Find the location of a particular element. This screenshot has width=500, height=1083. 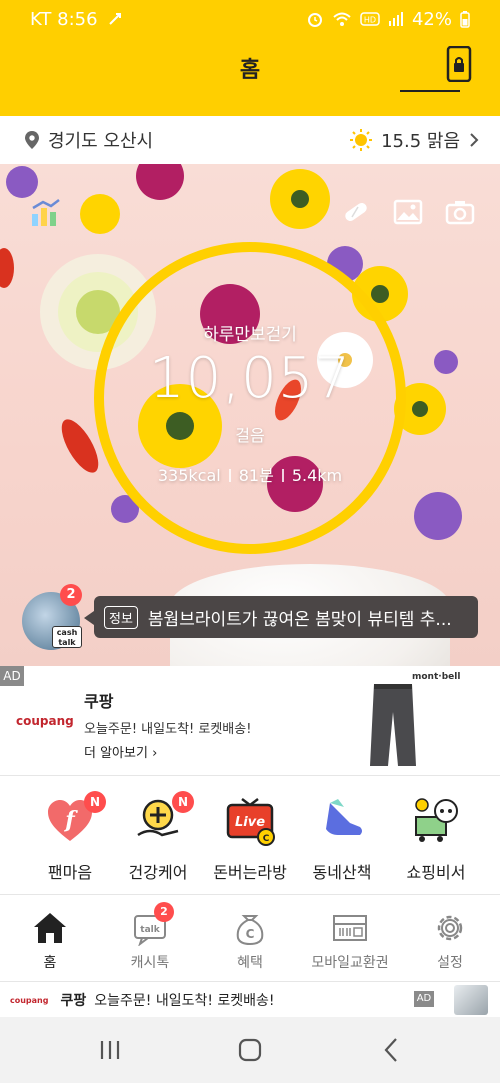

tab-mobile-voucher: 모바일교환권 is located at coordinates (350, 941).